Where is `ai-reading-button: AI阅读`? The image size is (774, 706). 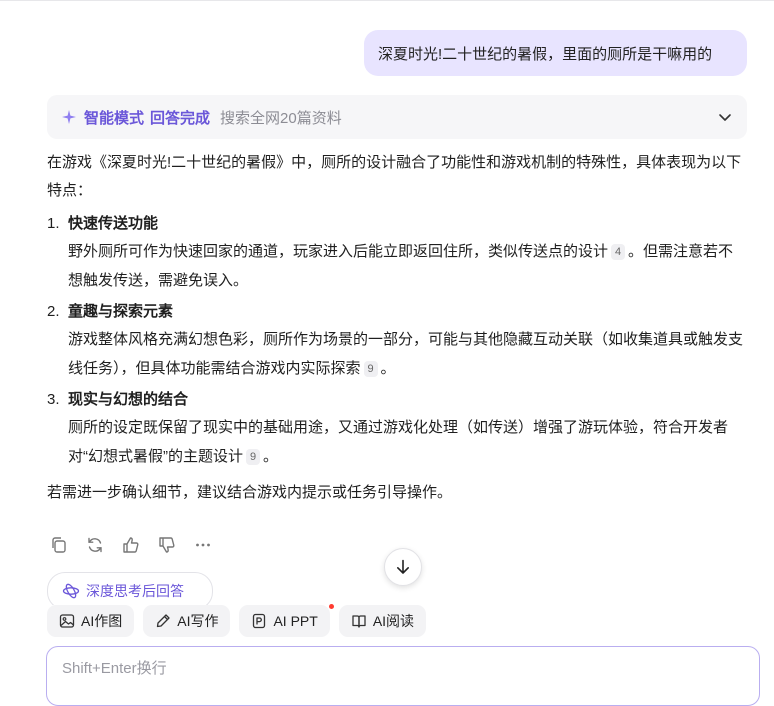 ai-reading-button: AI阅读 is located at coordinates (382, 621).